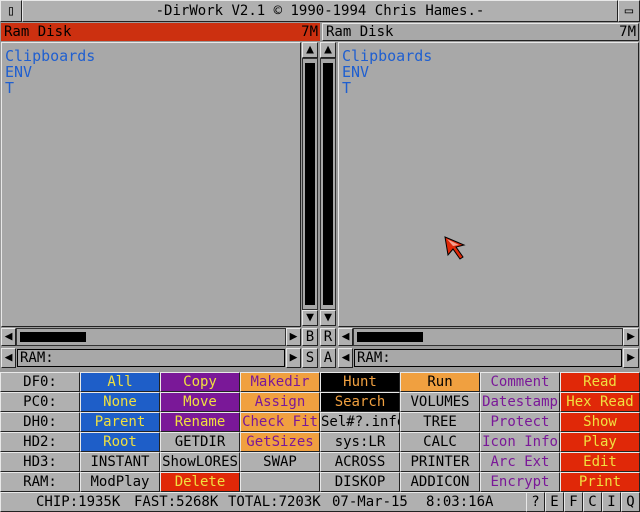 This screenshot has height=512, width=640. What do you see at coordinates (176, 502) in the screenshot?
I see `fast-memory: FAST:5268K` at bounding box center [176, 502].